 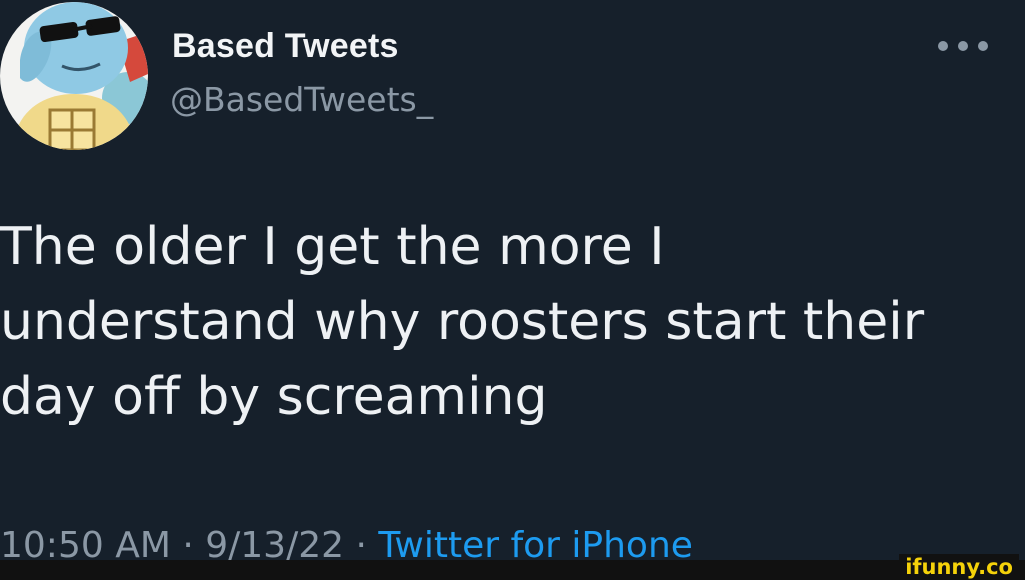 I want to click on author-handle: @BasedTweets_, so click(x=301, y=99).